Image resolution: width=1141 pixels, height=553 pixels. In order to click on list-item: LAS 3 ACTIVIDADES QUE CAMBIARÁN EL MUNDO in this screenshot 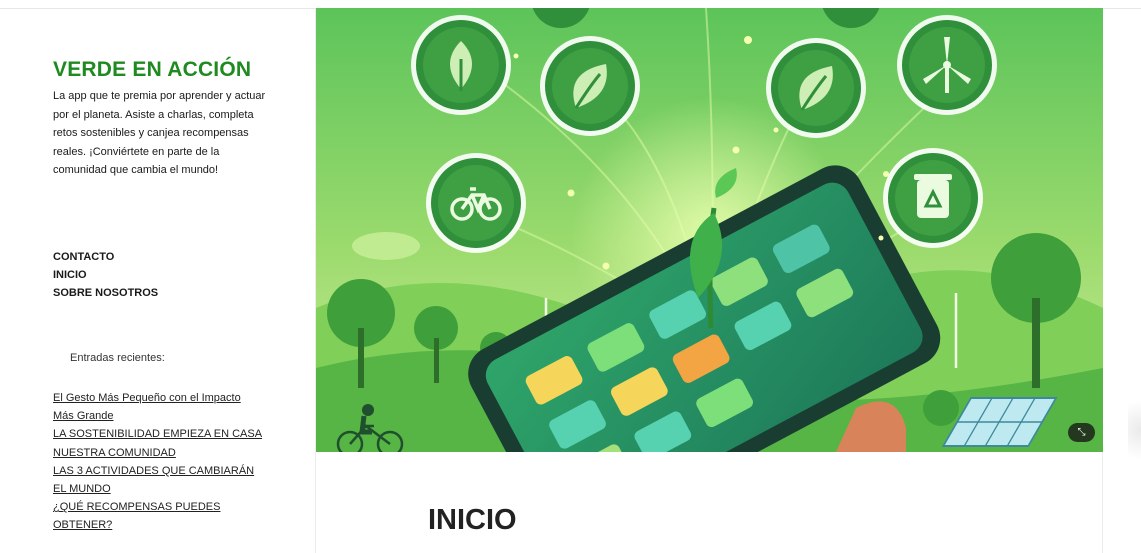, I will do `click(158, 480)`.